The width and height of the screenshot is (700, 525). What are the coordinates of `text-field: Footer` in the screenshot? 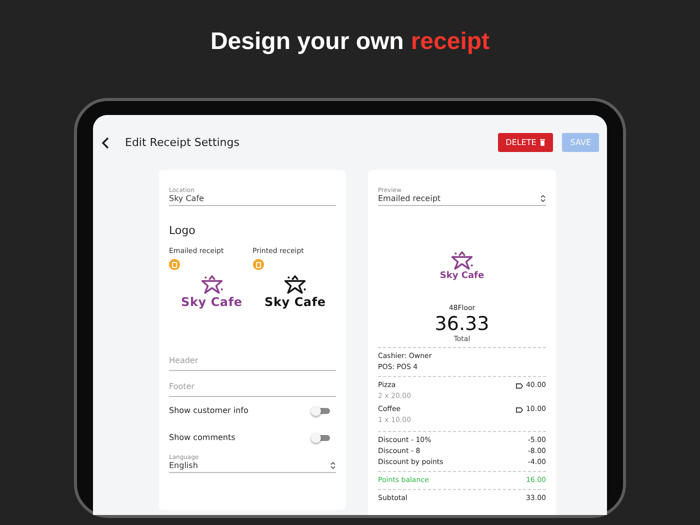 It's located at (252, 384).